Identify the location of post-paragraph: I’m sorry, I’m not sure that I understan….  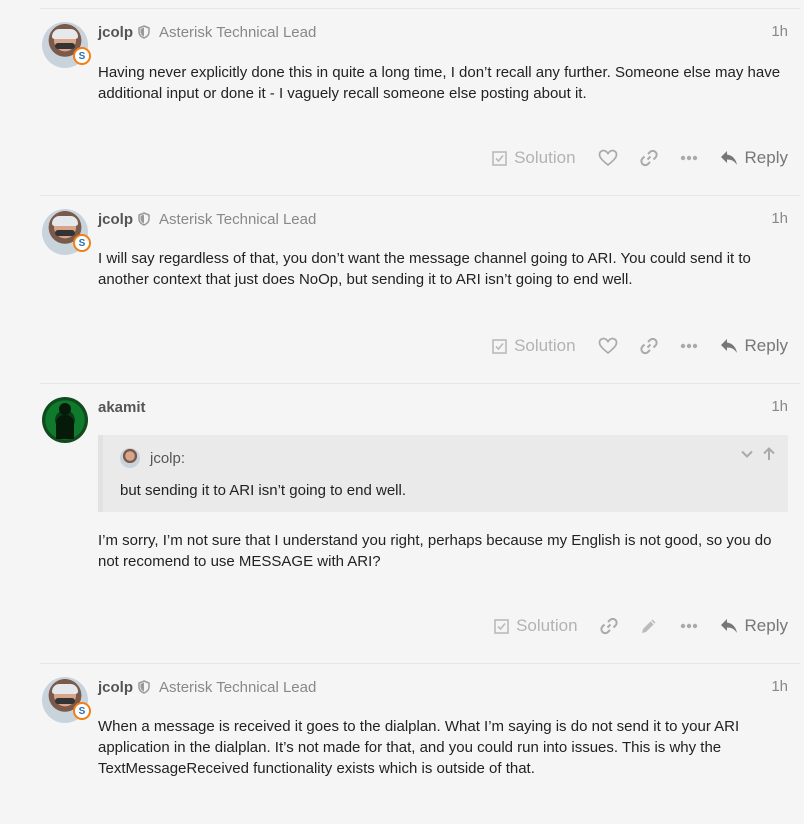
(435, 551).